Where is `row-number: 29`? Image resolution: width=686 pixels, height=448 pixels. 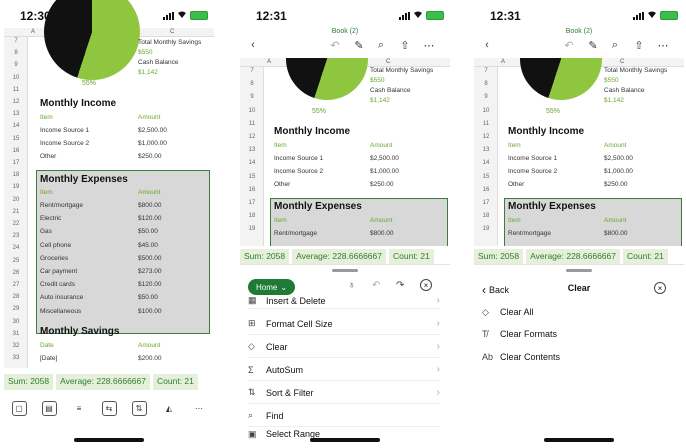 row-number: 29 is located at coordinates (16, 309).